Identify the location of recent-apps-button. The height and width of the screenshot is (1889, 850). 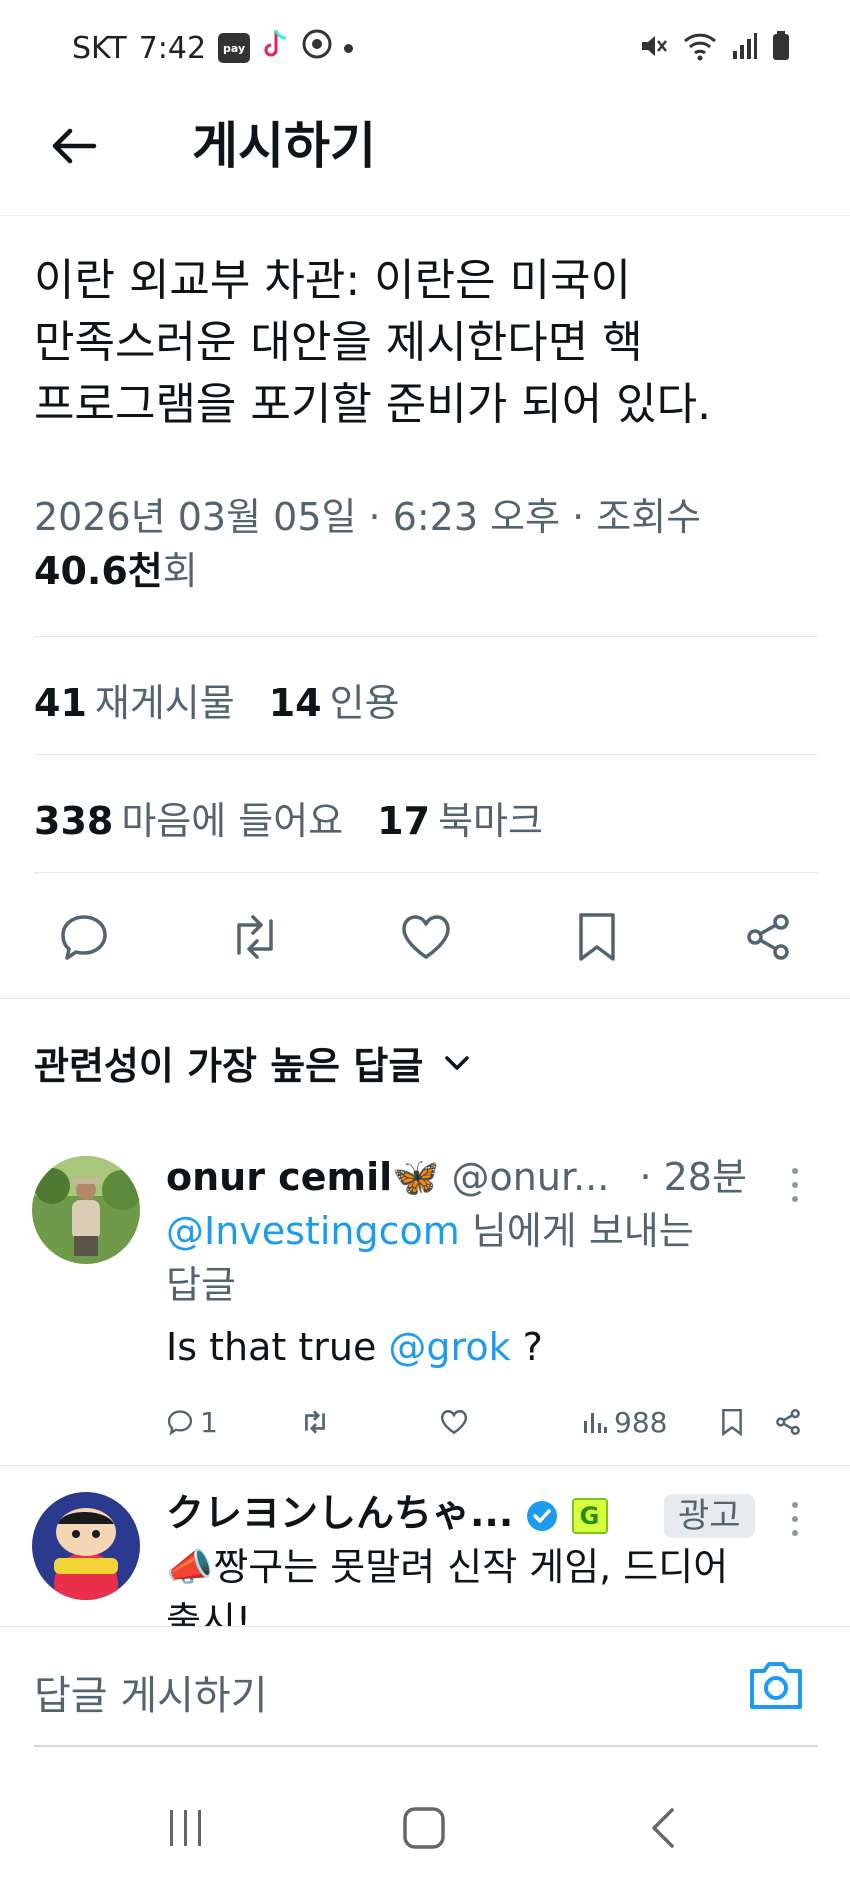
(186, 1828).